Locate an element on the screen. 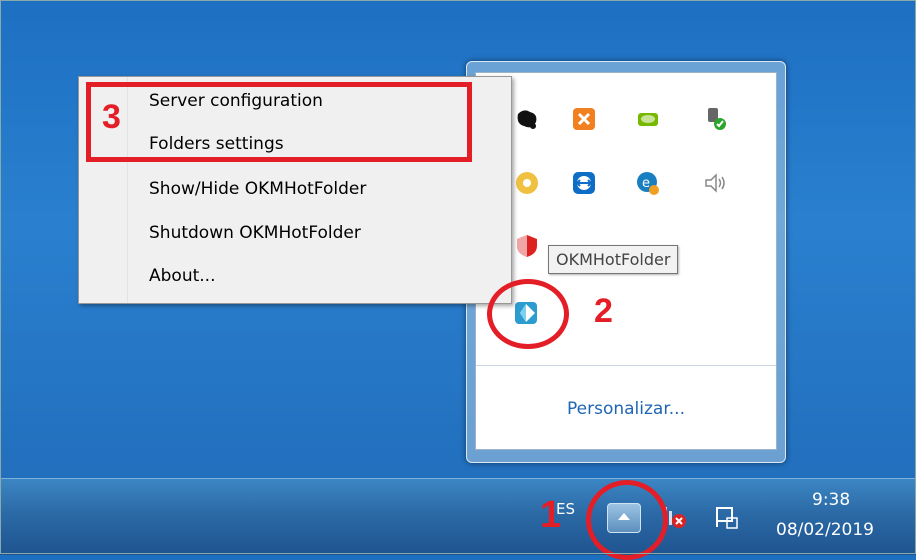  dropbox-icon: e is located at coordinates (648, 183).